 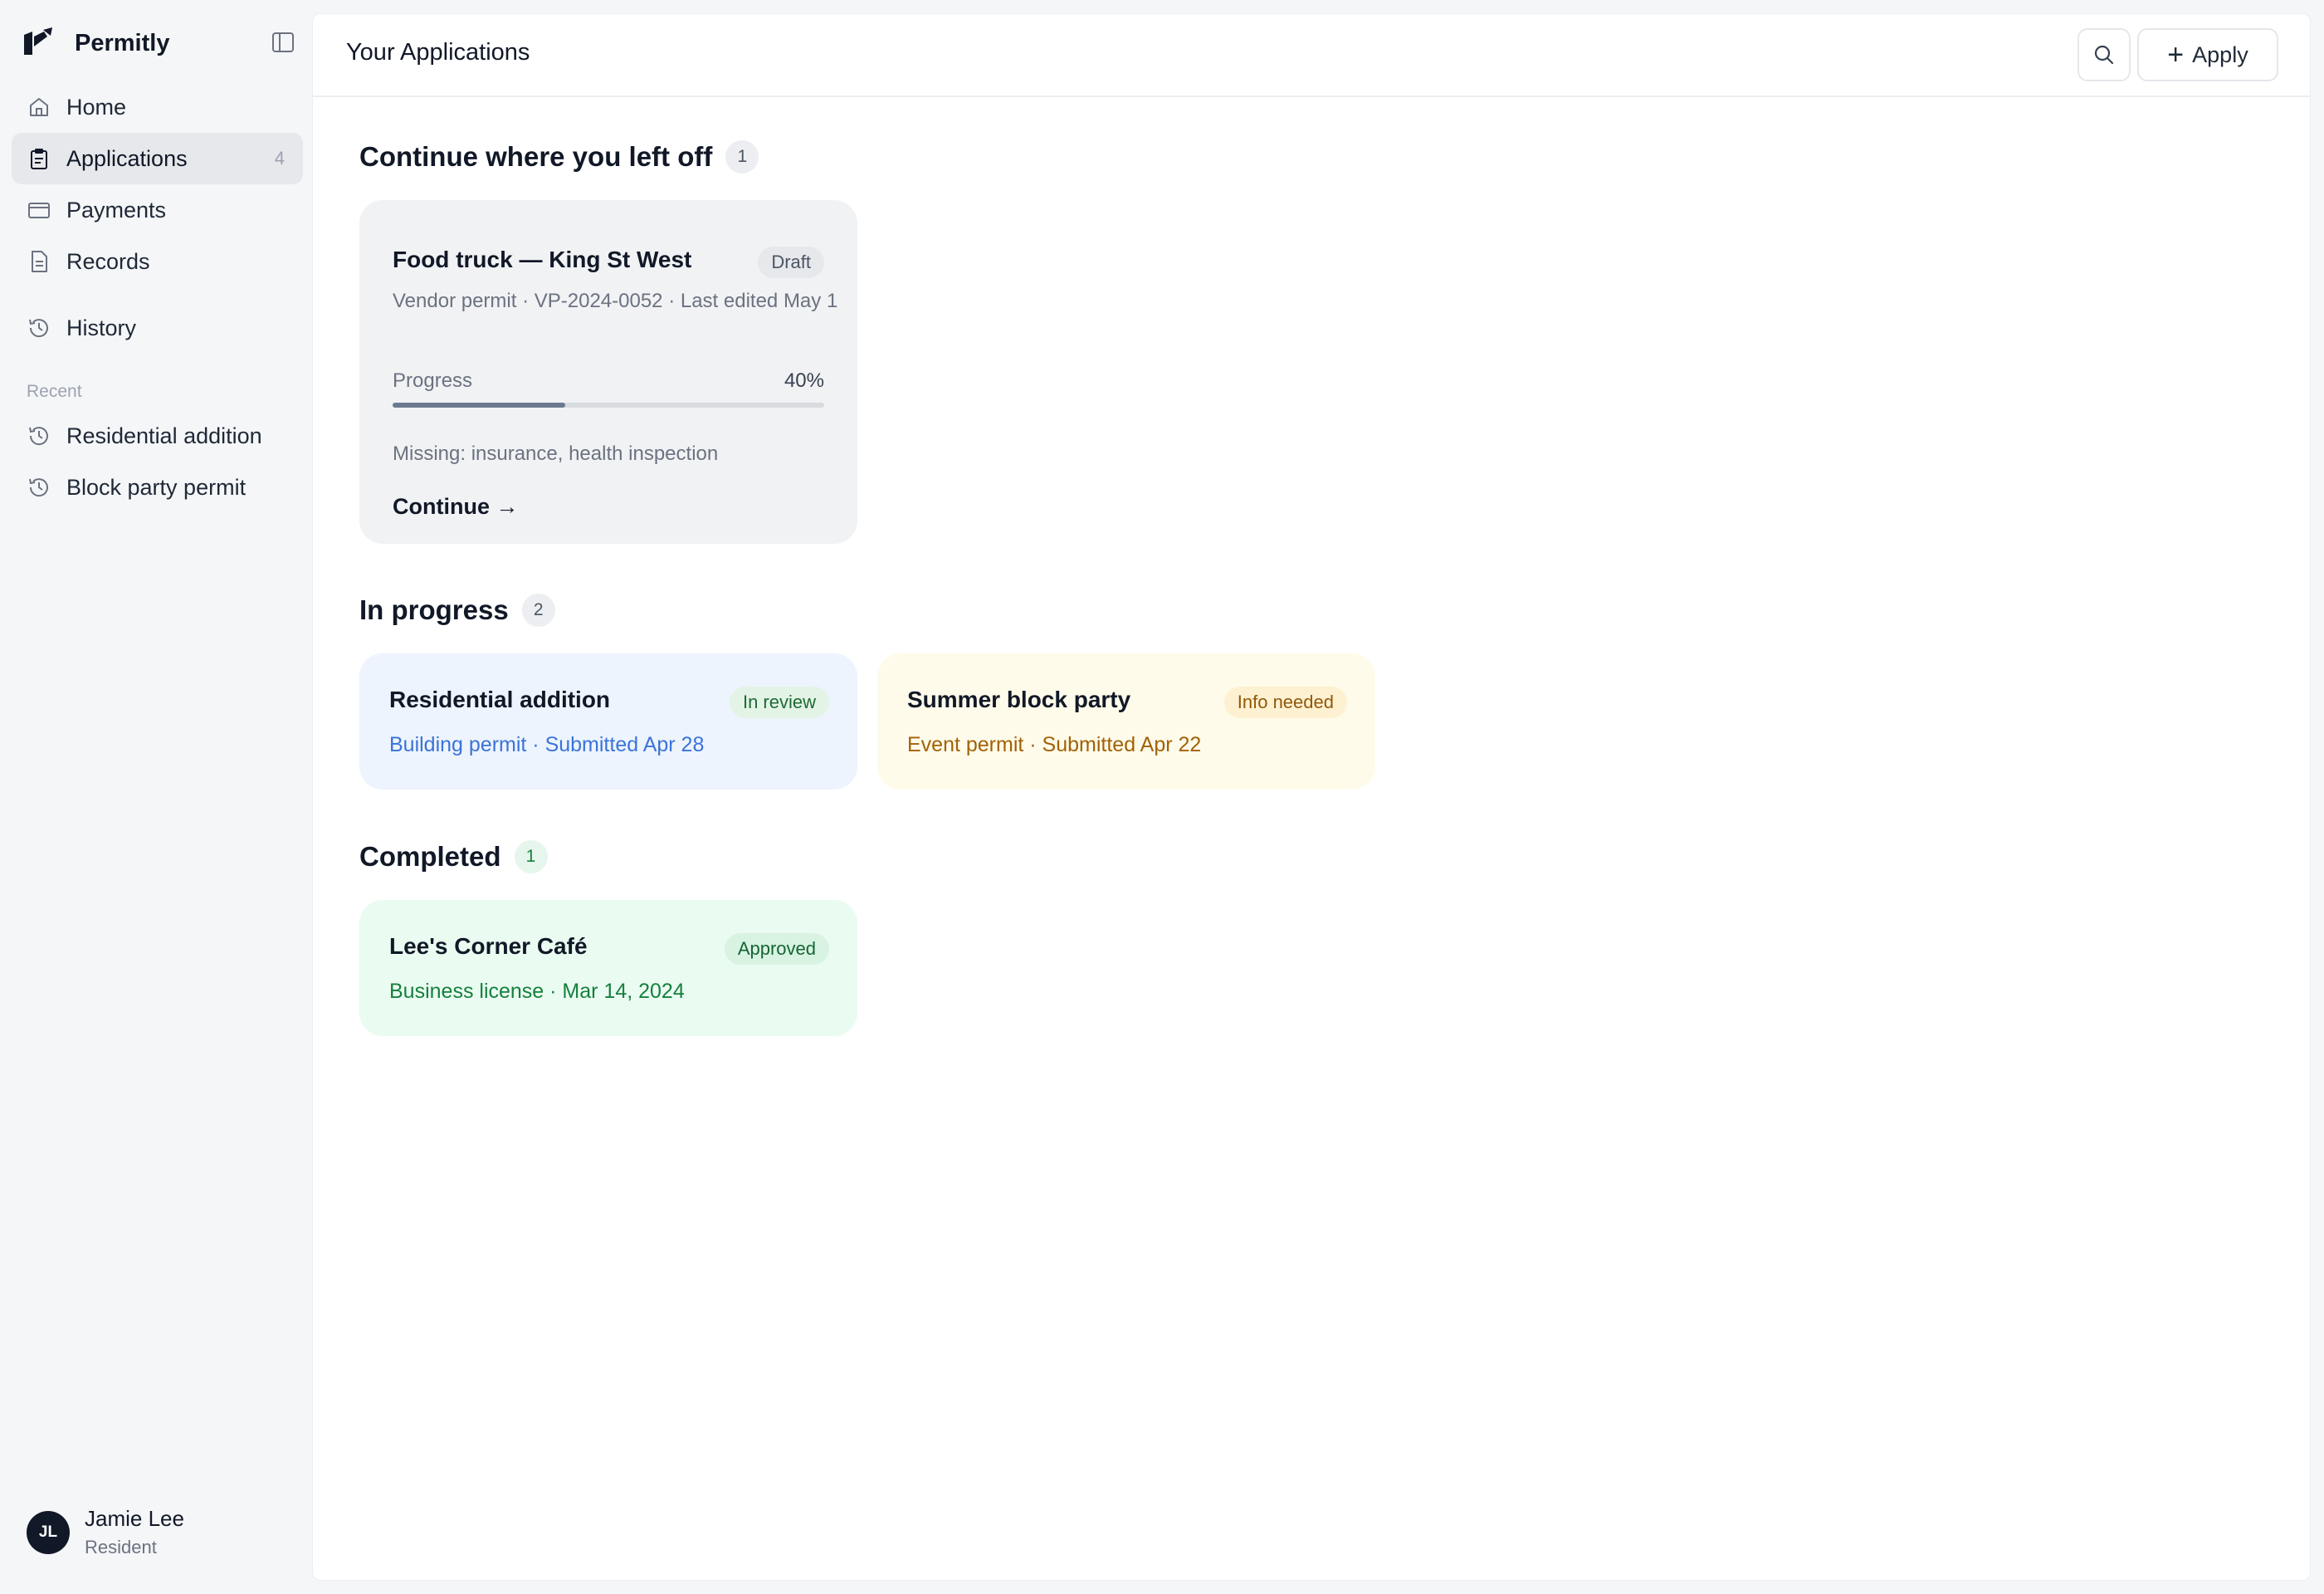 I want to click on sidebar-item-label: Records, so click(x=108, y=261).